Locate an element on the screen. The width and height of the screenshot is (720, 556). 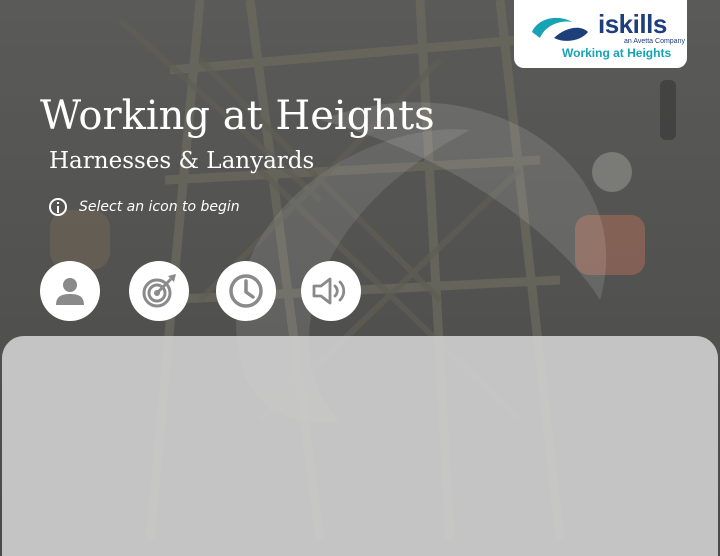
target-icon is located at coordinates (159, 291).